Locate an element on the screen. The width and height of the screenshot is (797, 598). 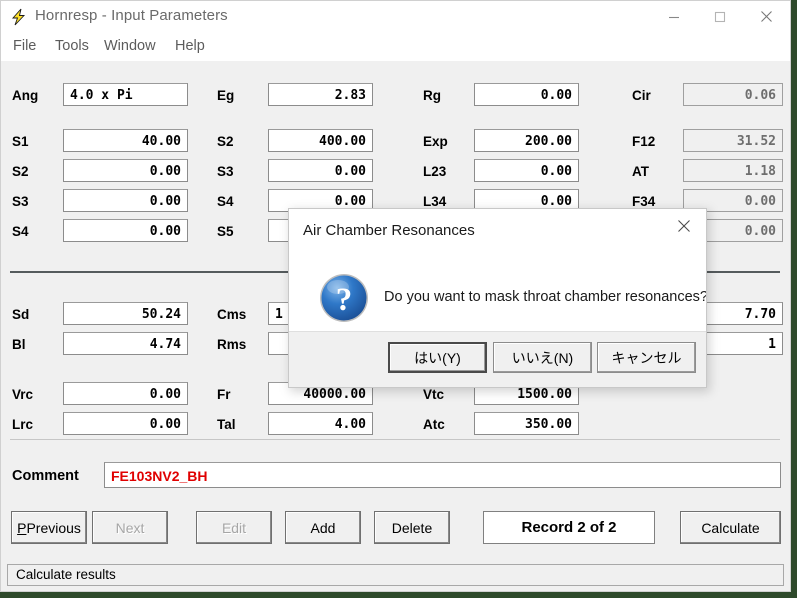
menu-item-tools: Tools is located at coordinates (72, 46).